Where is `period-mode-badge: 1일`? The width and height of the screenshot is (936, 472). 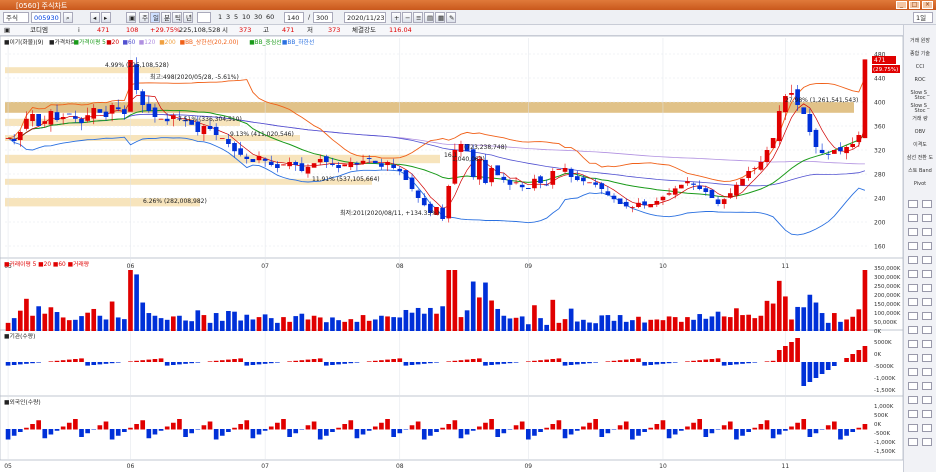
period-mode-badge: 1일 is located at coordinates (923, 17).